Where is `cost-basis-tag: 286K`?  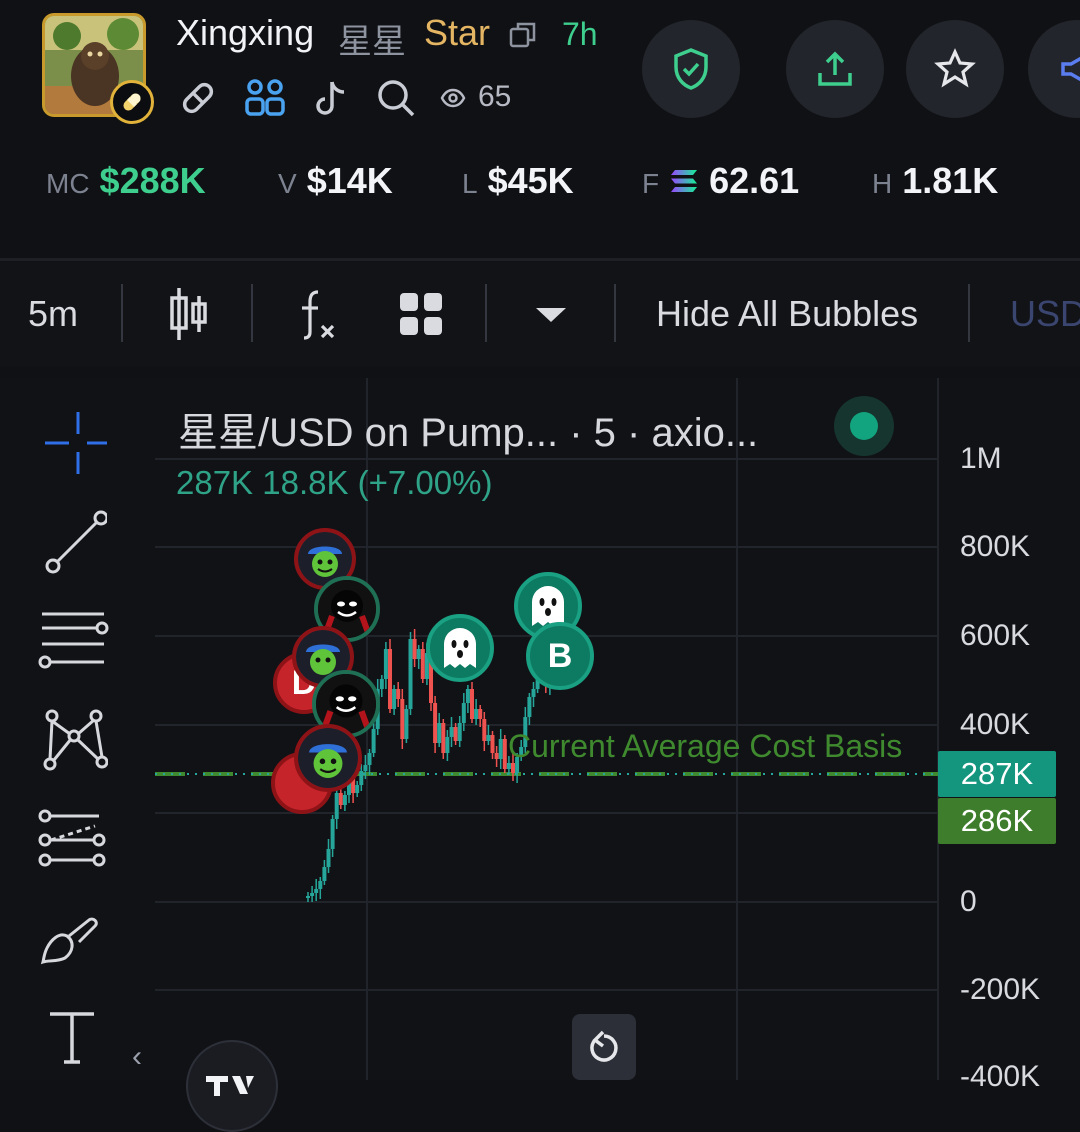
cost-basis-tag: 286K is located at coordinates (997, 821).